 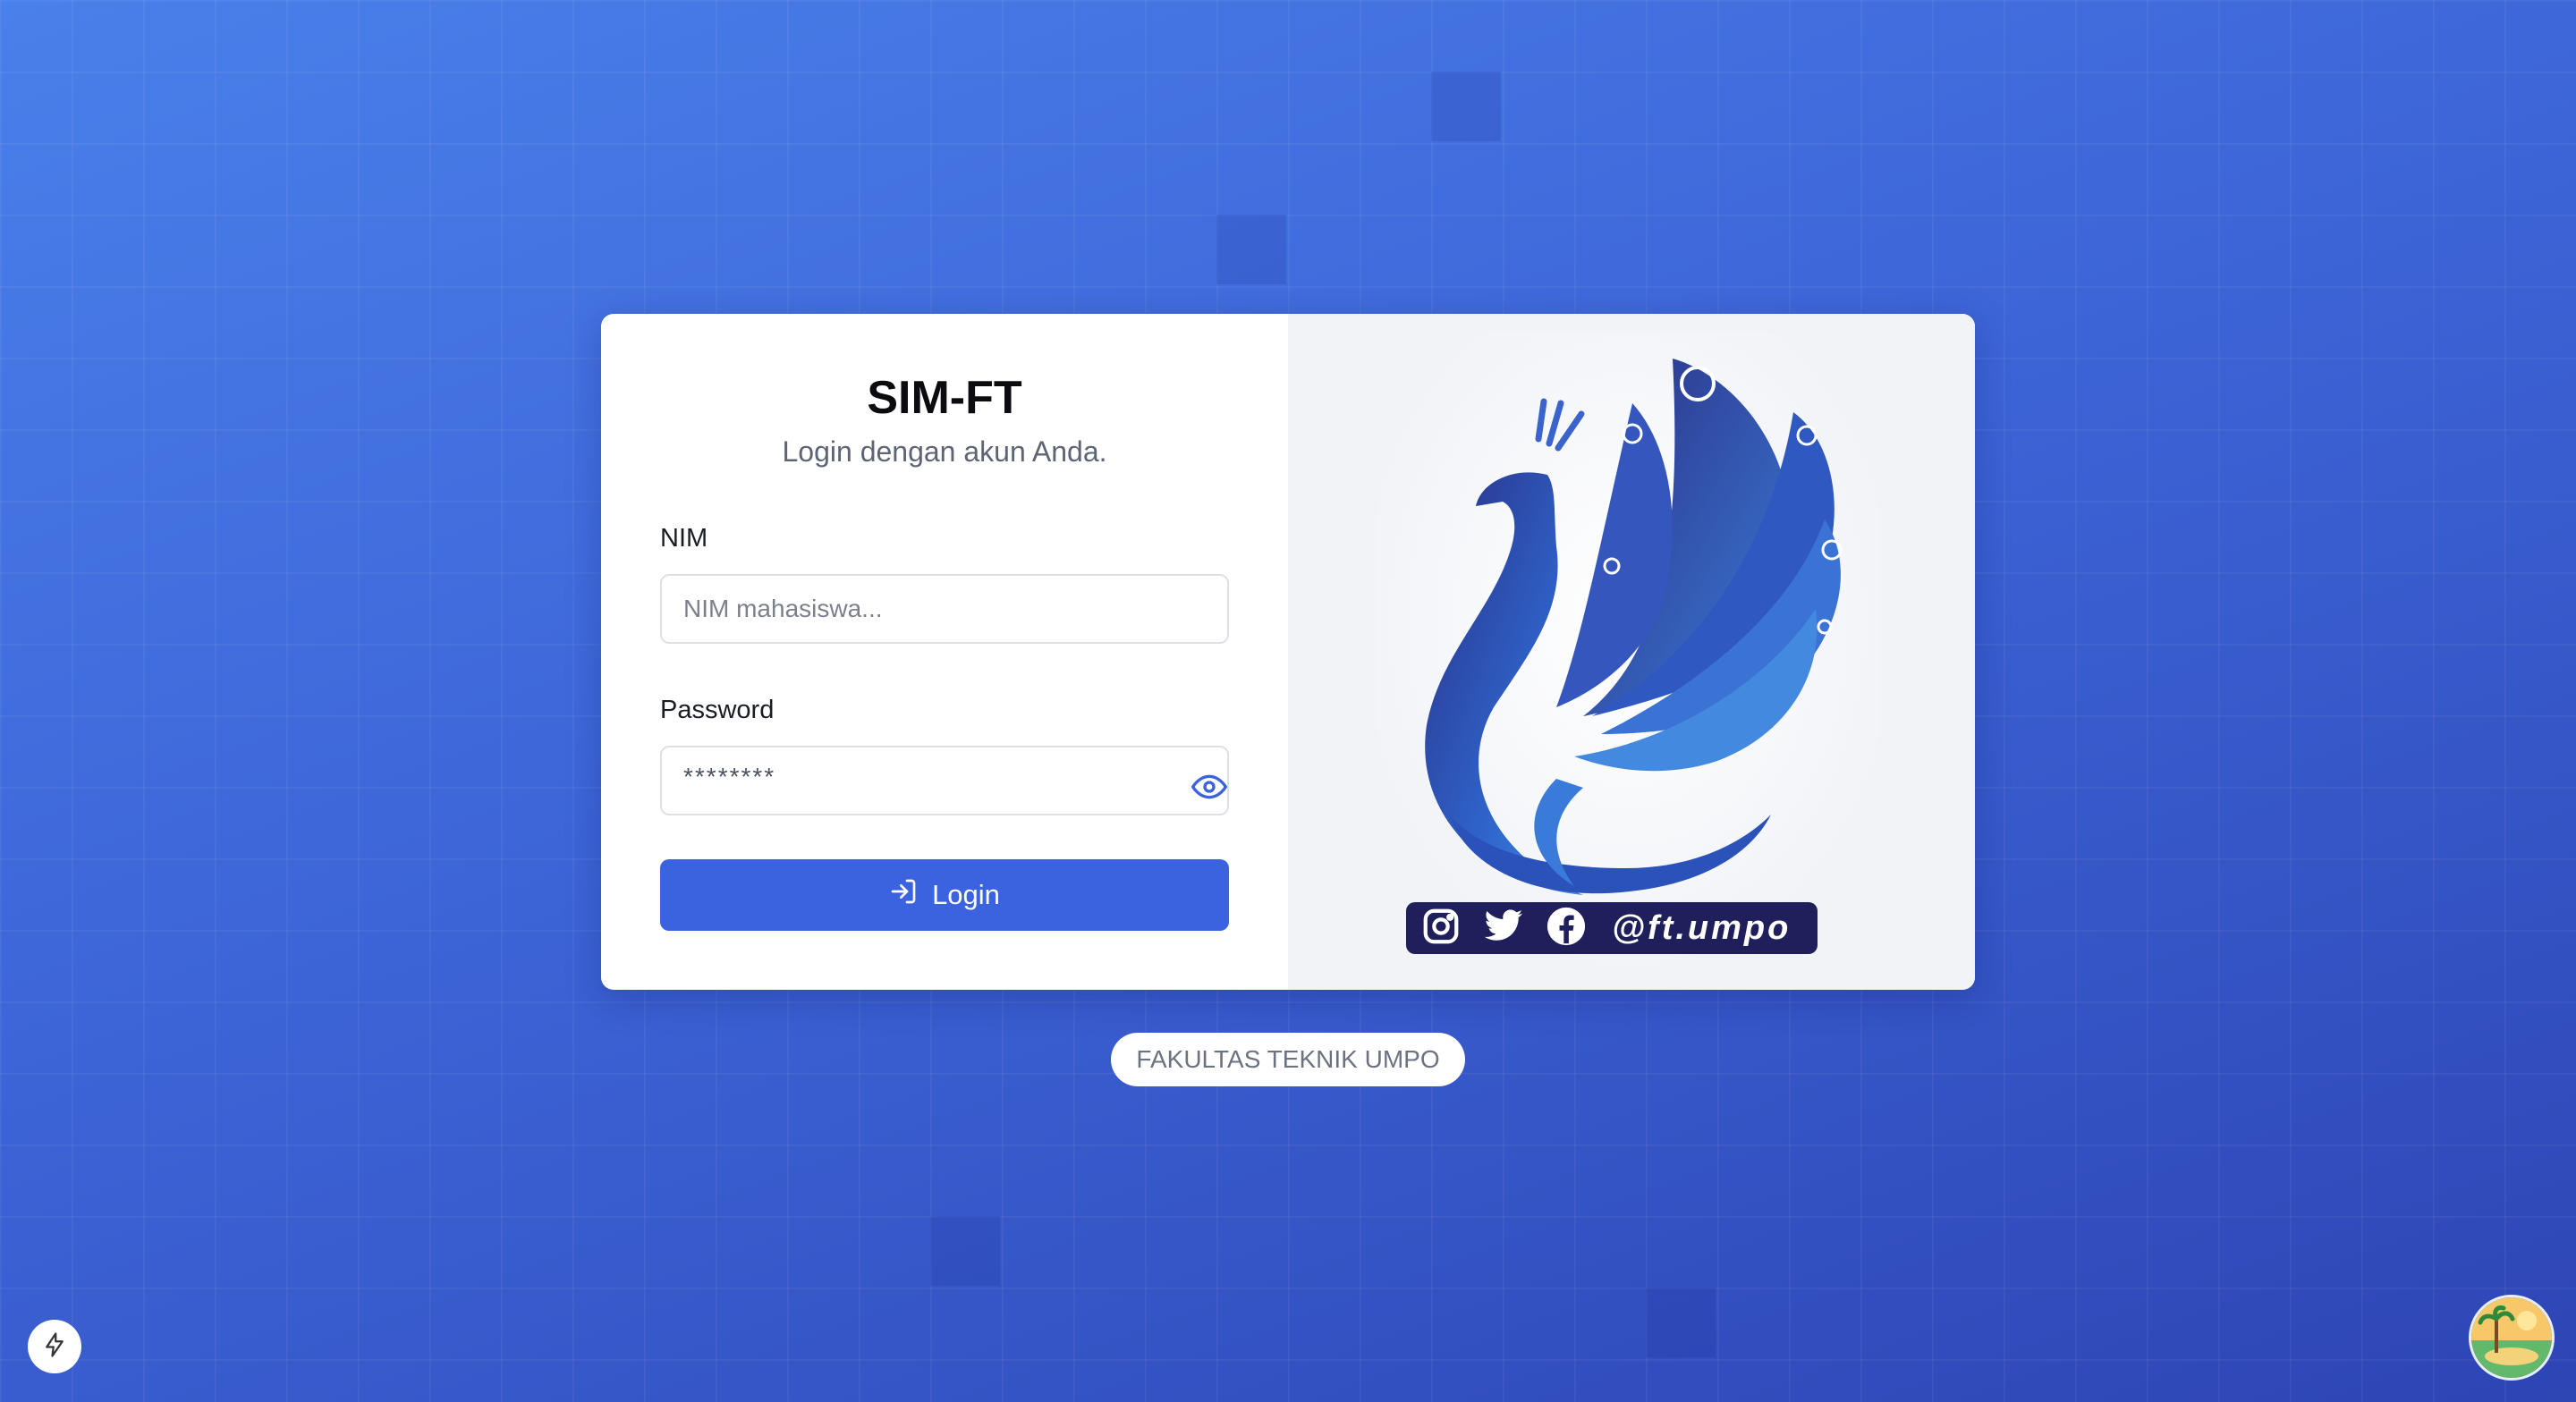 I want to click on app-title: SIM-FT, so click(x=944, y=398).